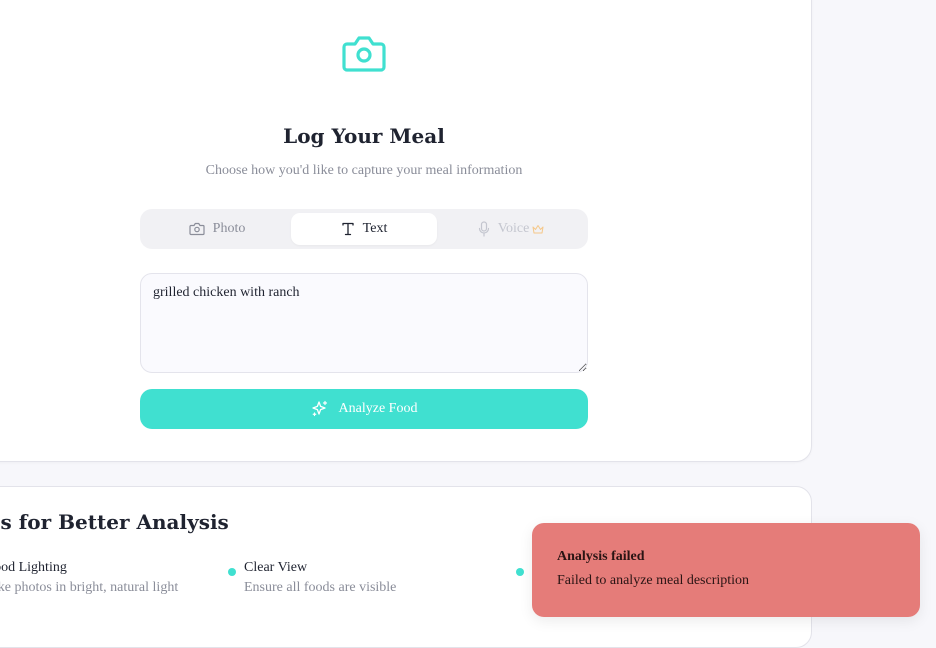 This screenshot has height=648, width=936. Describe the element at coordinates (513, 228) in the screenshot. I see `tab-voice-label: Voice` at that location.